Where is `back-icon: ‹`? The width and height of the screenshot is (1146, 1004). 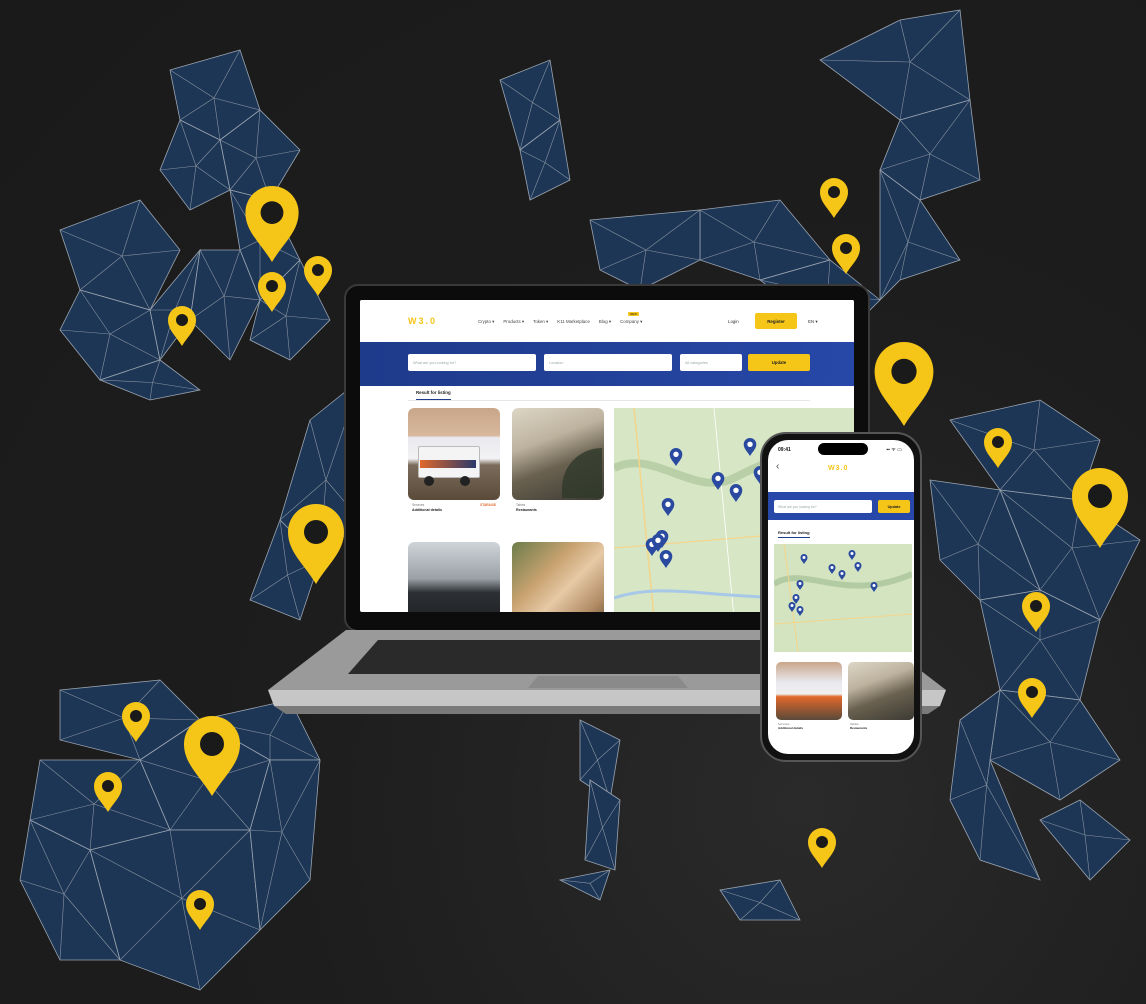 back-icon: ‹ is located at coordinates (777, 466).